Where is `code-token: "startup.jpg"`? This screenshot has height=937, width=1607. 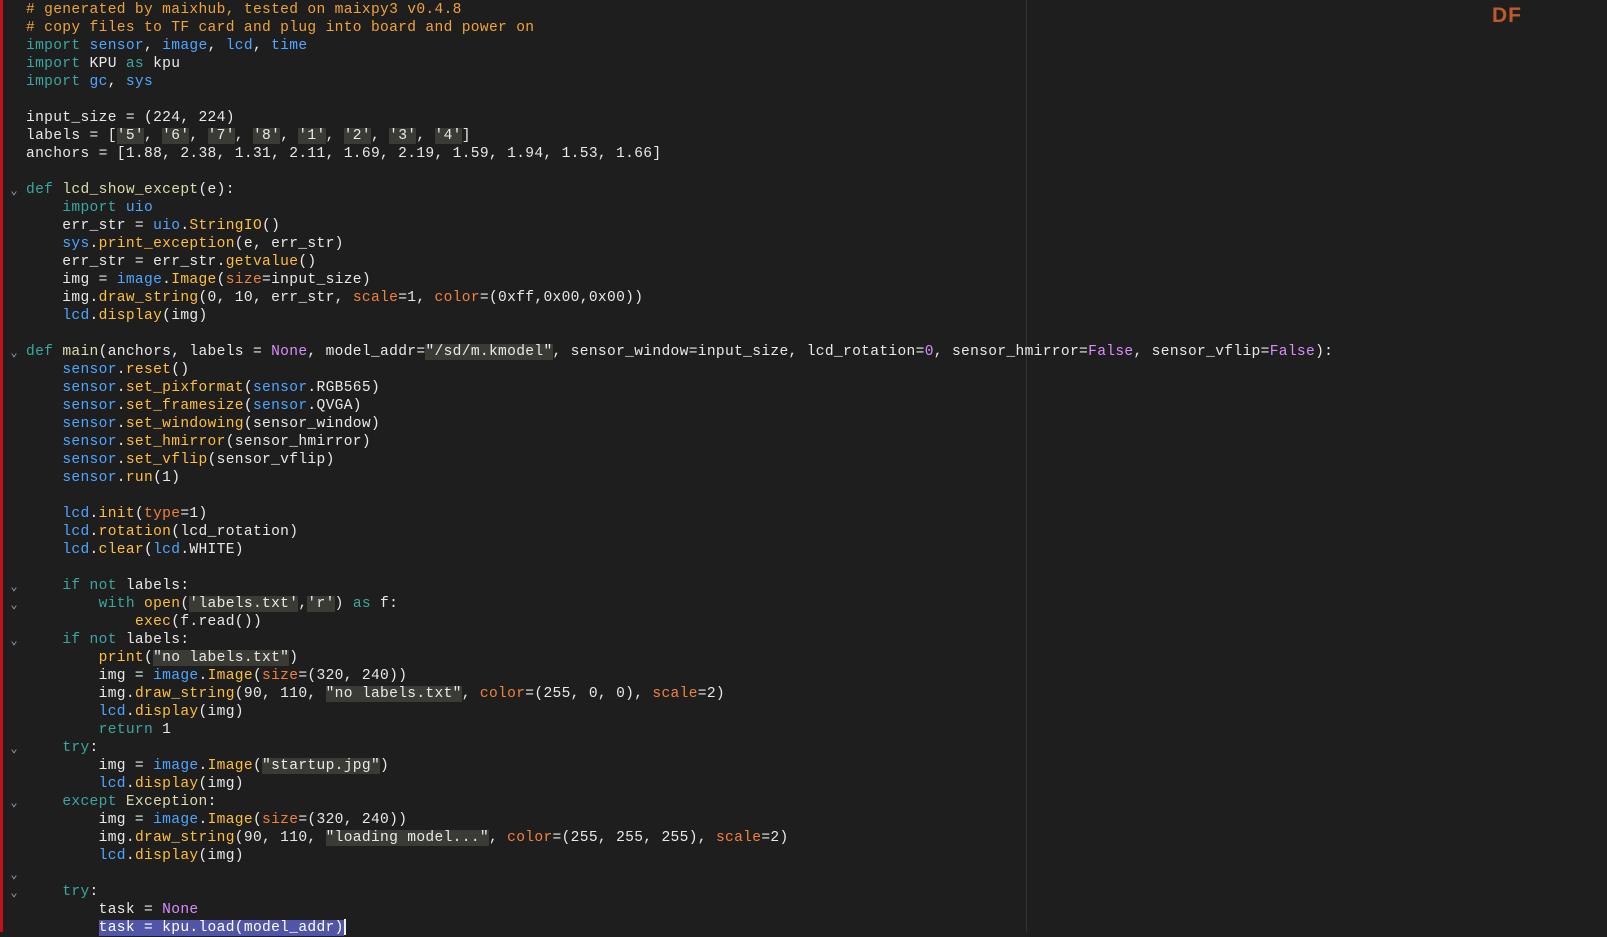
code-token: "startup.jpg" is located at coordinates (321, 766).